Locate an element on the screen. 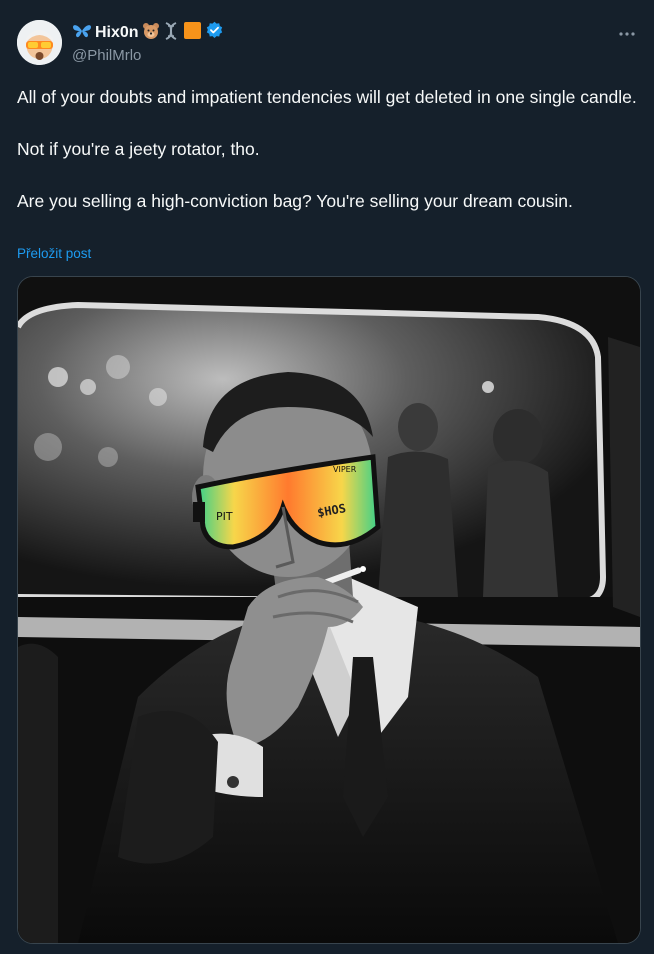  more-options-icon is located at coordinates (627, 34).